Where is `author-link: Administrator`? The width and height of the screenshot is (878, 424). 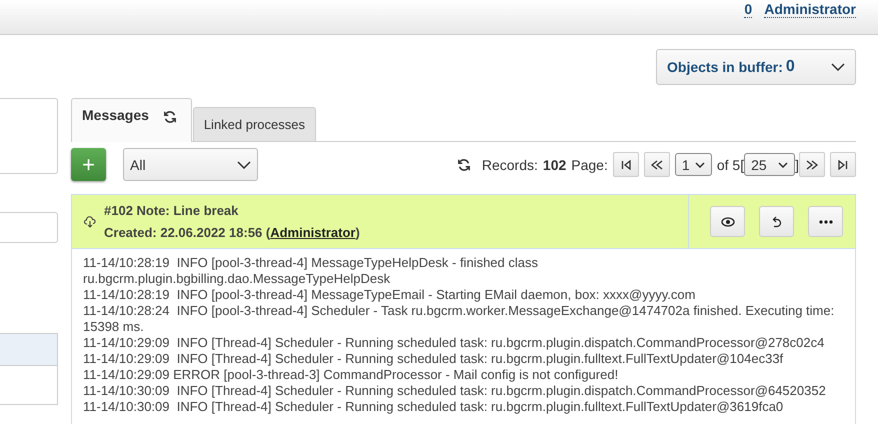 author-link: Administrator is located at coordinates (313, 232).